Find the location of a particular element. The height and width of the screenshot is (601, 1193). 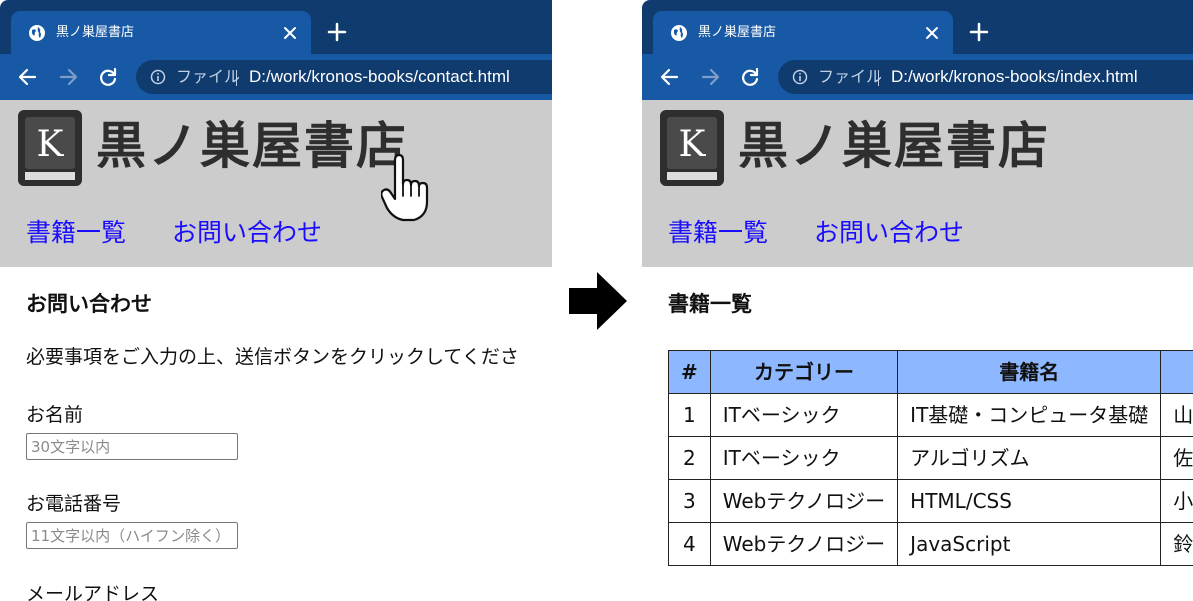

cell-number: 4 is located at coordinates (689, 544).